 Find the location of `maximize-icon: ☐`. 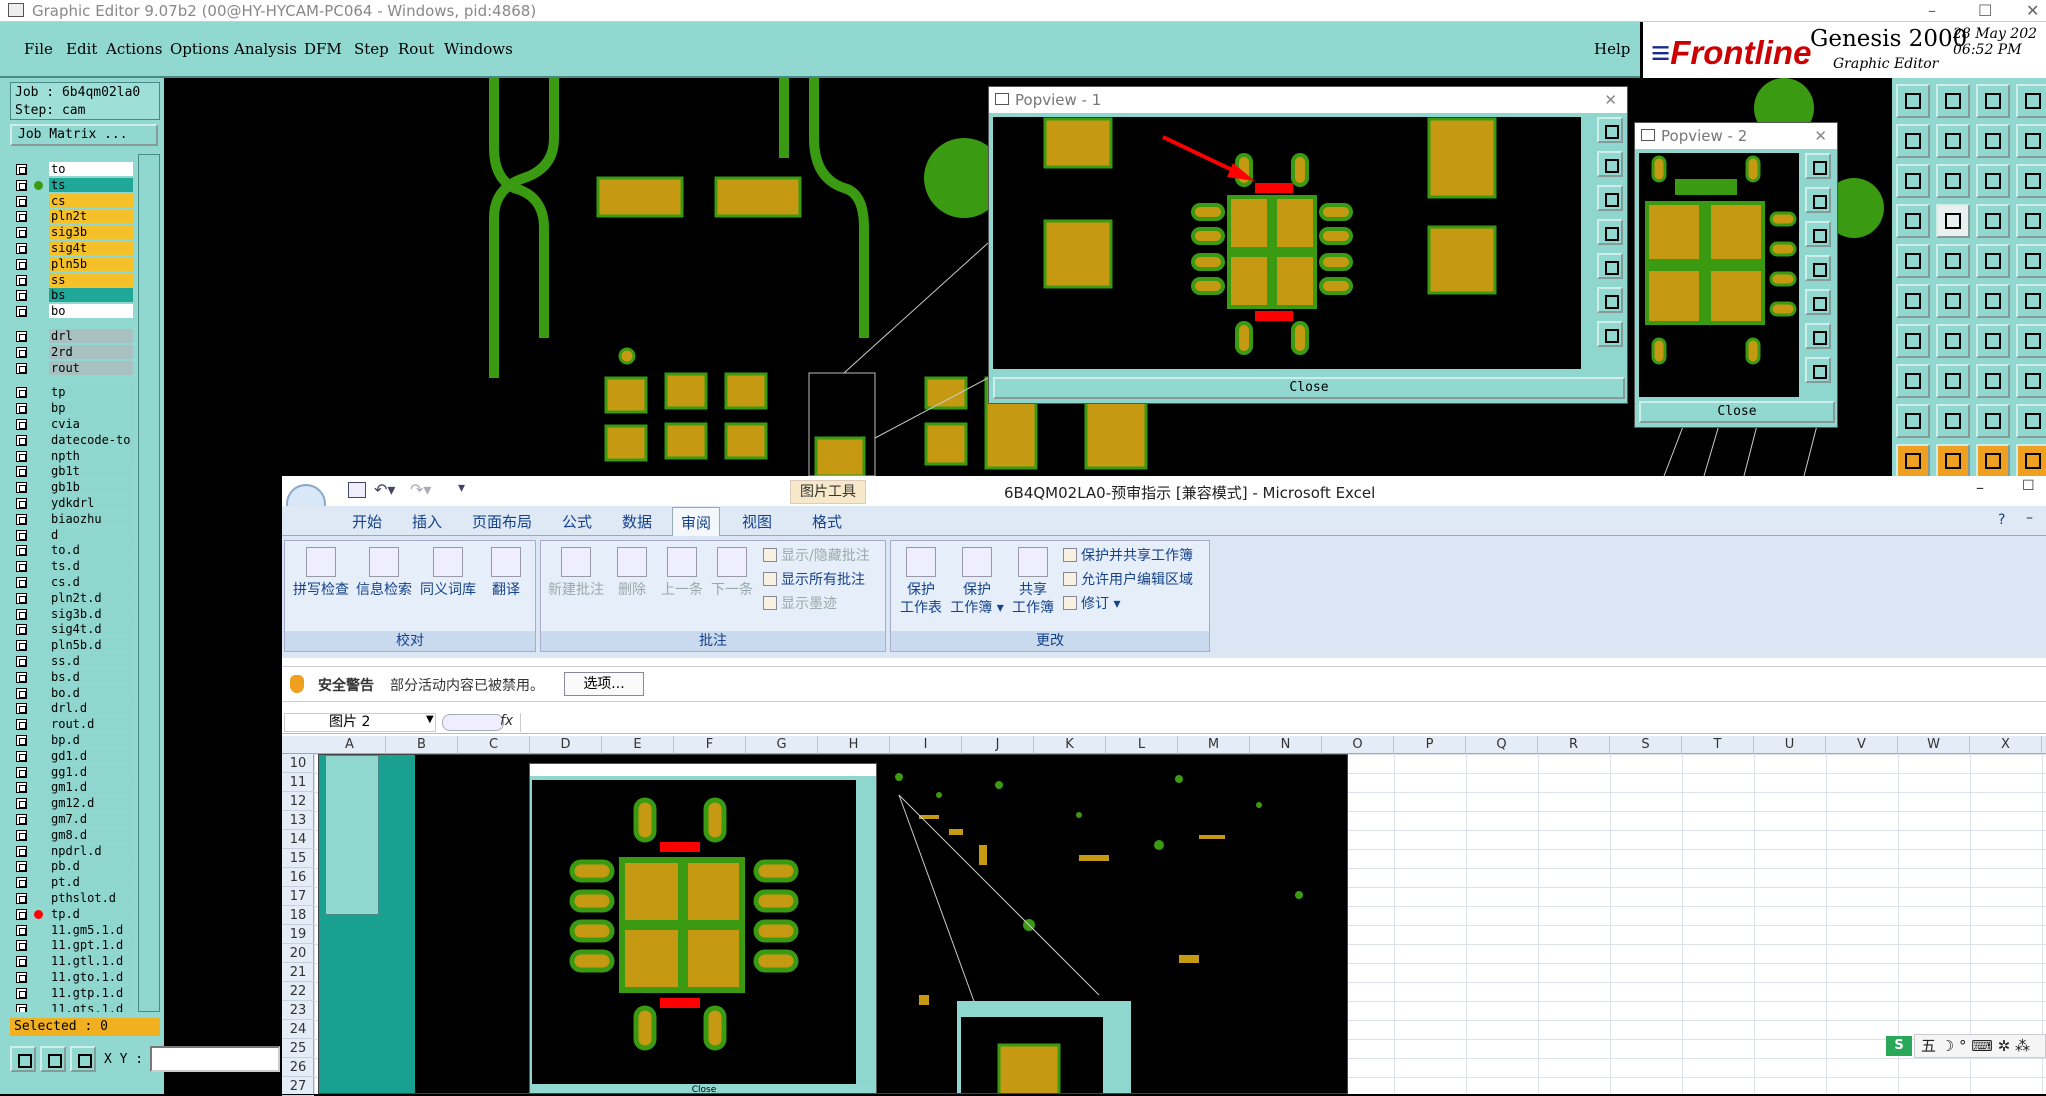

maximize-icon: ☐ is located at coordinates (1985, 11).